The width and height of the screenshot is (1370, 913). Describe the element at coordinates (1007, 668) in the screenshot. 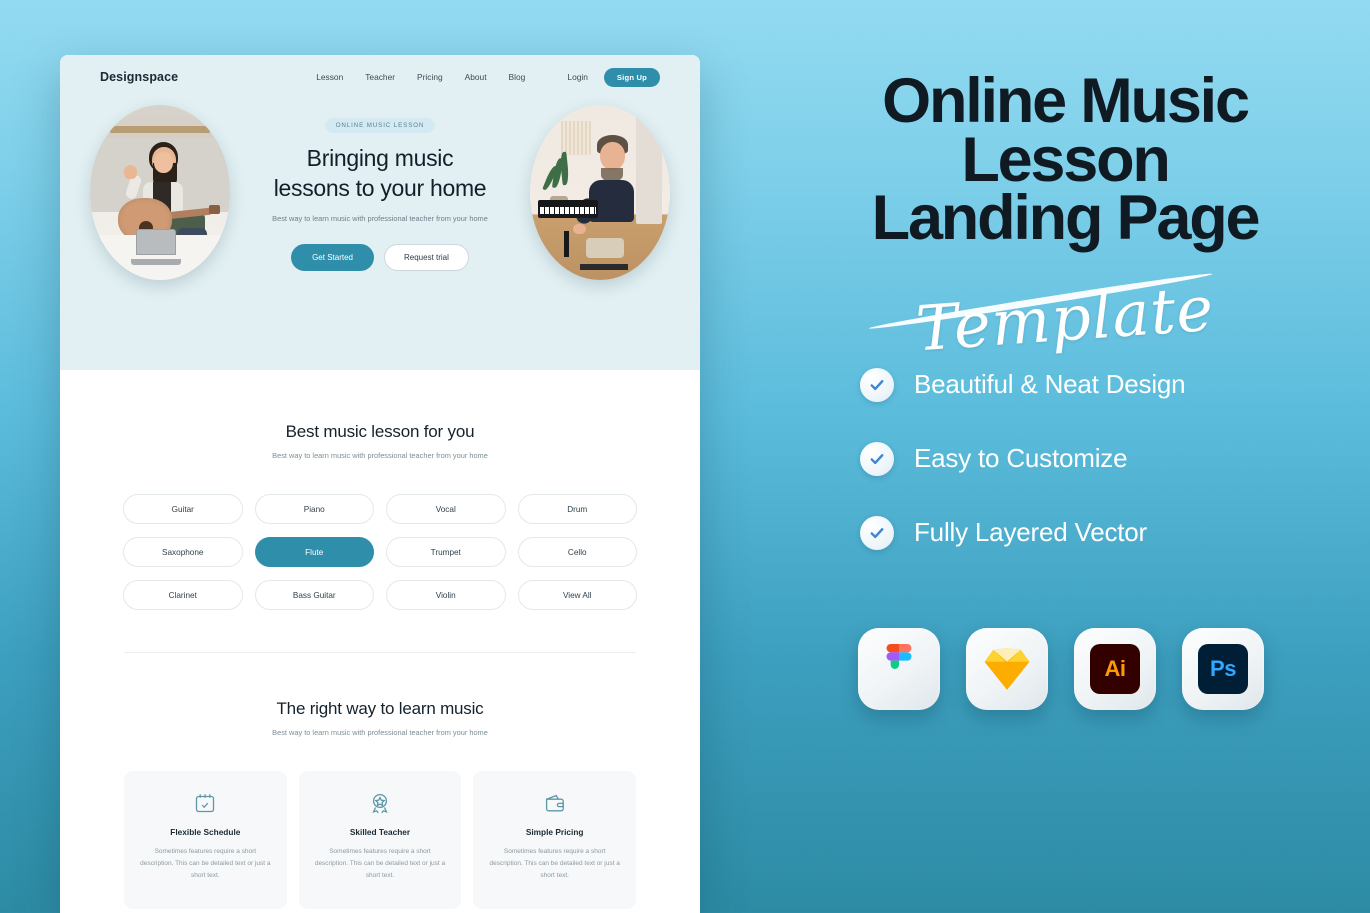

I see `sketch-icon` at that location.